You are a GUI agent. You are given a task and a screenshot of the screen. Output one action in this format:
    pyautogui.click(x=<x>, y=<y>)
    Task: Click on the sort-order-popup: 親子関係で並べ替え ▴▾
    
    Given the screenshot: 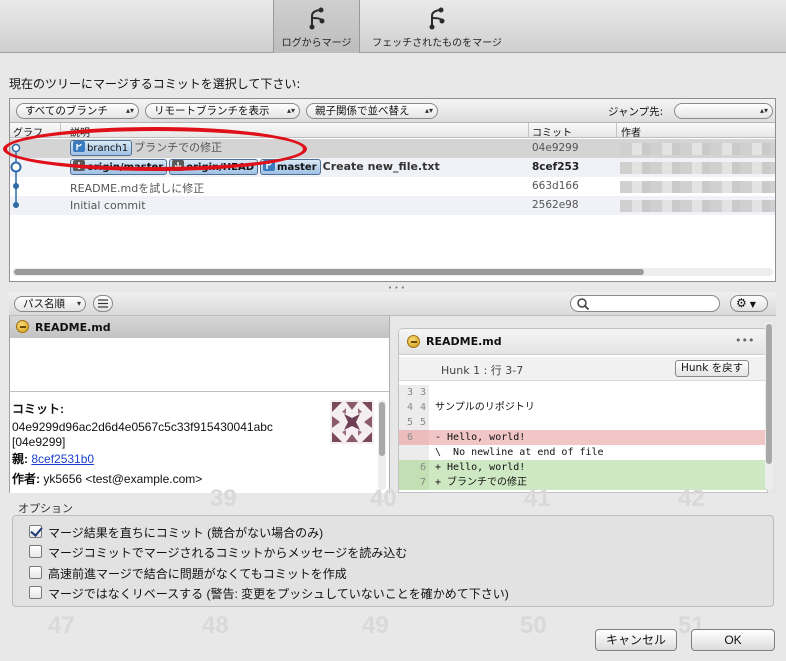 What is the action you would take?
    pyautogui.click(x=372, y=111)
    